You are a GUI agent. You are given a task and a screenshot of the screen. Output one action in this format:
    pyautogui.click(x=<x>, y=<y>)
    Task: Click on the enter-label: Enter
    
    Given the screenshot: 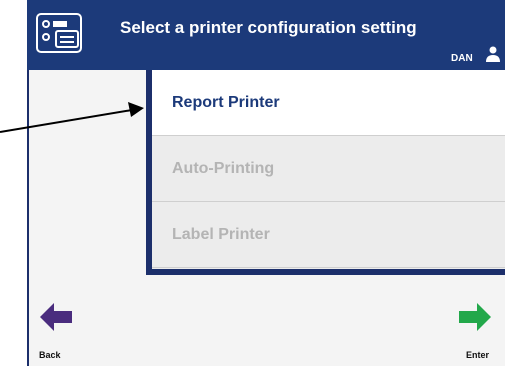 What is the action you would take?
    pyautogui.click(x=478, y=355)
    